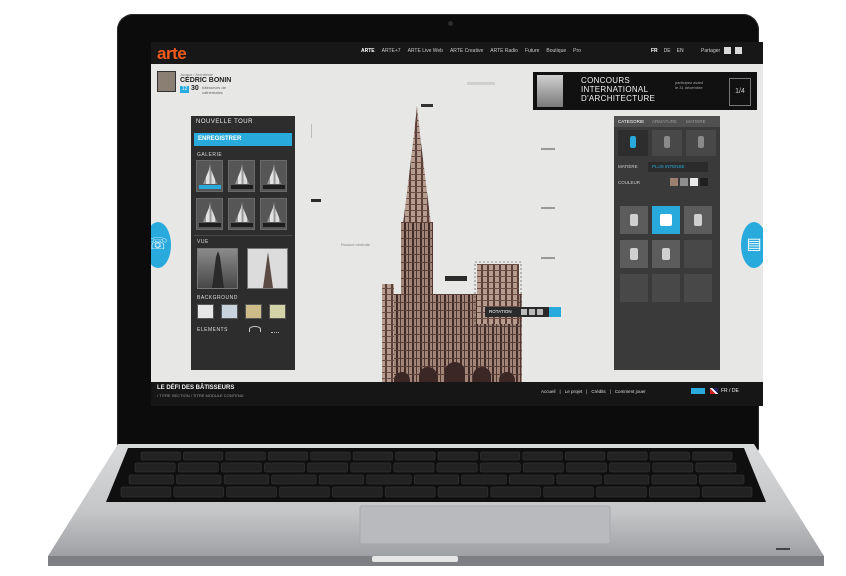 Image resolution: width=846 pixels, height=576 pixels. Describe the element at coordinates (391, 51) in the screenshot. I see `nav-item-arte7: ARTE+7` at that location.